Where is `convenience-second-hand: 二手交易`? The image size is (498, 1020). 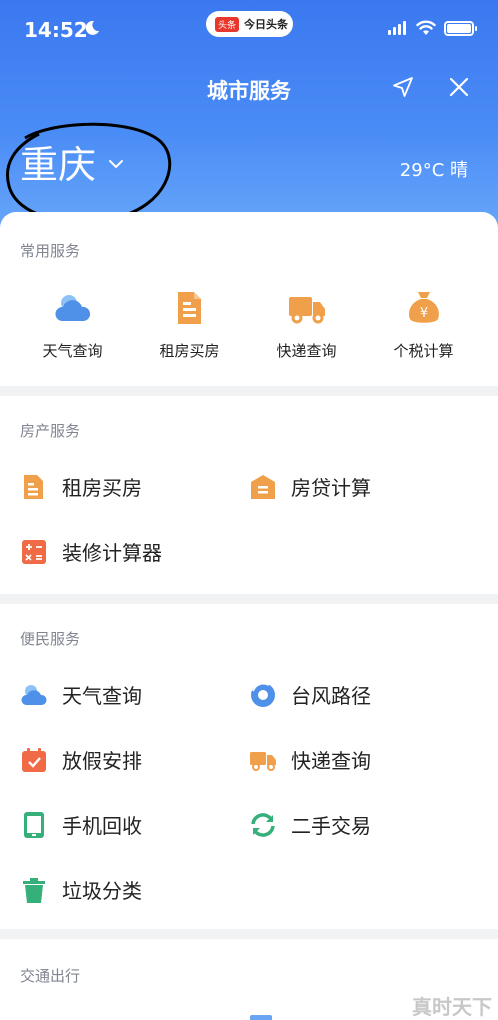 convenience-second-hand: 二手交易 is located at coordinates (310, 824).